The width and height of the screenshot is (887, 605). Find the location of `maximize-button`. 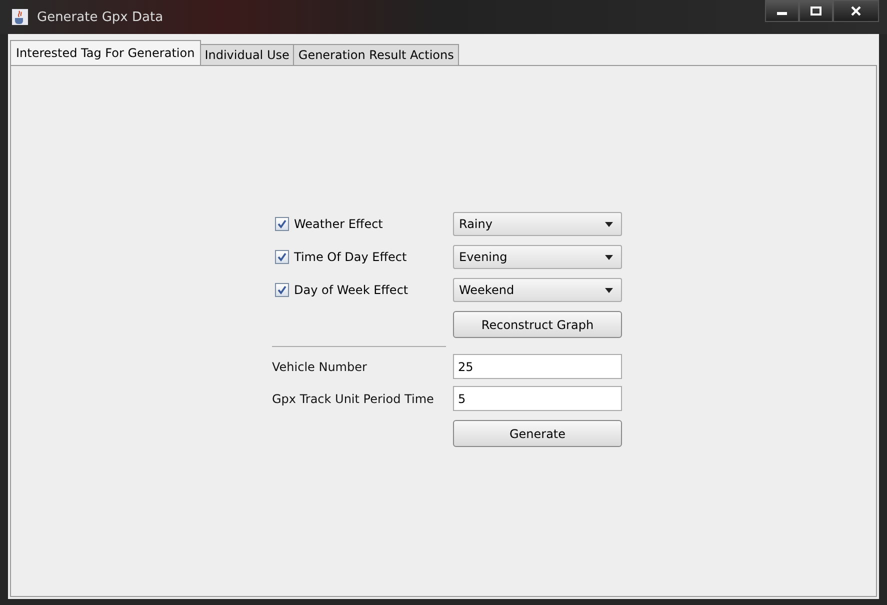

maximize-button is located at coordinates (816, 11).